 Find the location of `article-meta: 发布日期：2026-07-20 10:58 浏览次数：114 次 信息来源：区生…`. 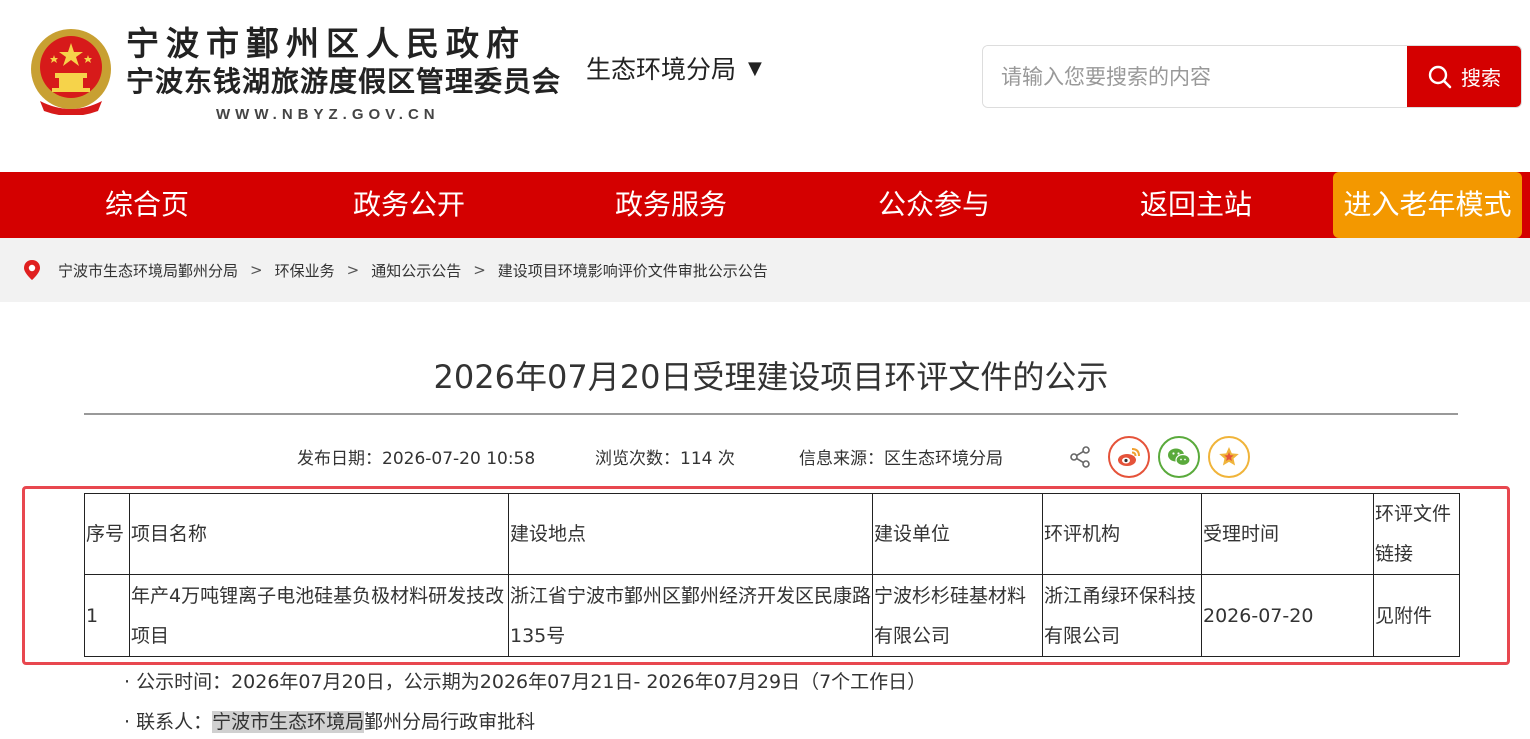

article-meta: 发布日期：2026-07-20 10:58 浏览次数：114 次 信息来源：区生… is located at coordinates (650, 456).